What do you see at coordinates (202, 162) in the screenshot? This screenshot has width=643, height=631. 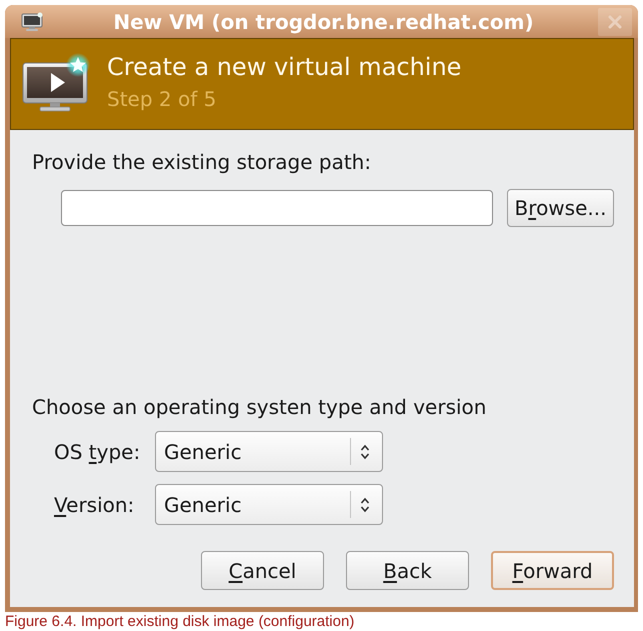 I see `storage-path-label: Provide the existing storage path:` at bounding box center [202, 162].